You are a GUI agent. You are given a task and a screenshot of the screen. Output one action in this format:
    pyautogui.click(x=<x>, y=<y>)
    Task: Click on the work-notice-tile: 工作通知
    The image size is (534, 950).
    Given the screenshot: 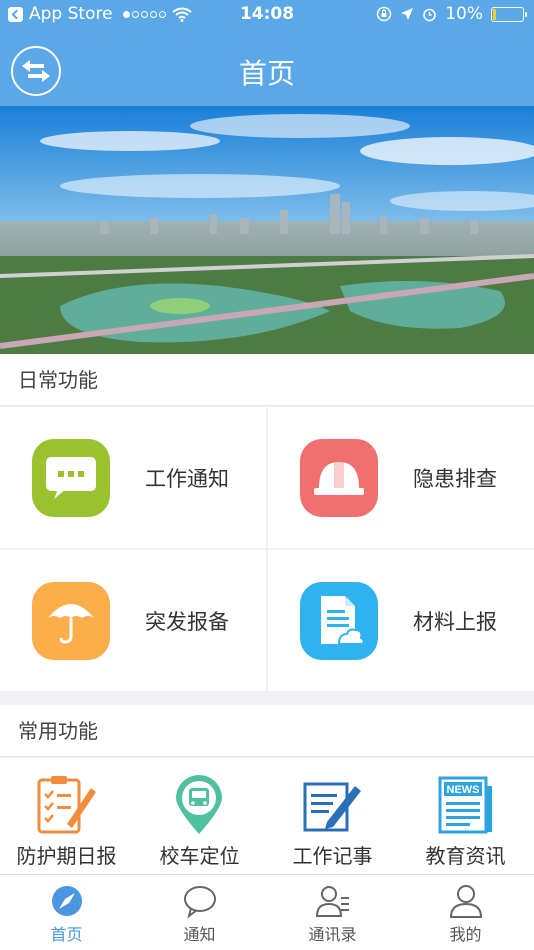 What is the action you would take?
    pyautogui.click(x=133, y=477)
    